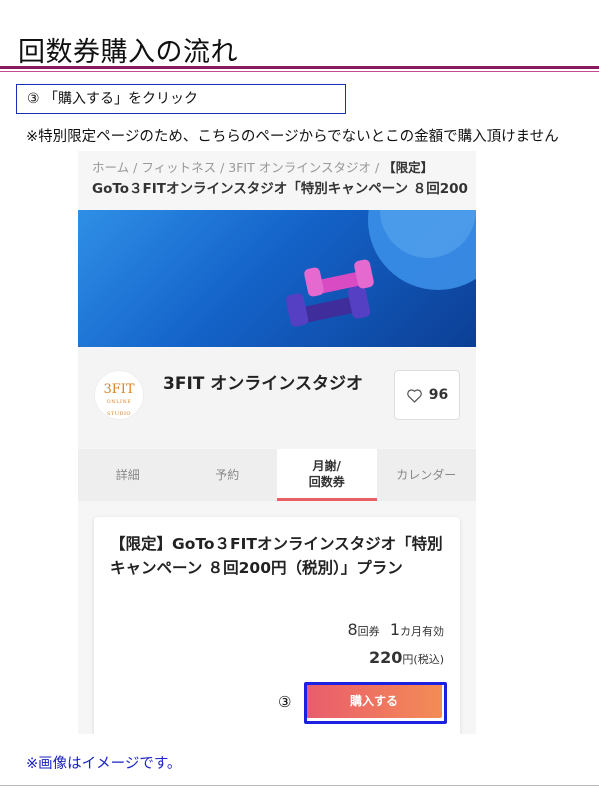 The image size is (599, 789). Describe the element at coordinates (263, 384) in the screenshot. I see `shop-name: 3FIT オンラインスタジオ` at that location.